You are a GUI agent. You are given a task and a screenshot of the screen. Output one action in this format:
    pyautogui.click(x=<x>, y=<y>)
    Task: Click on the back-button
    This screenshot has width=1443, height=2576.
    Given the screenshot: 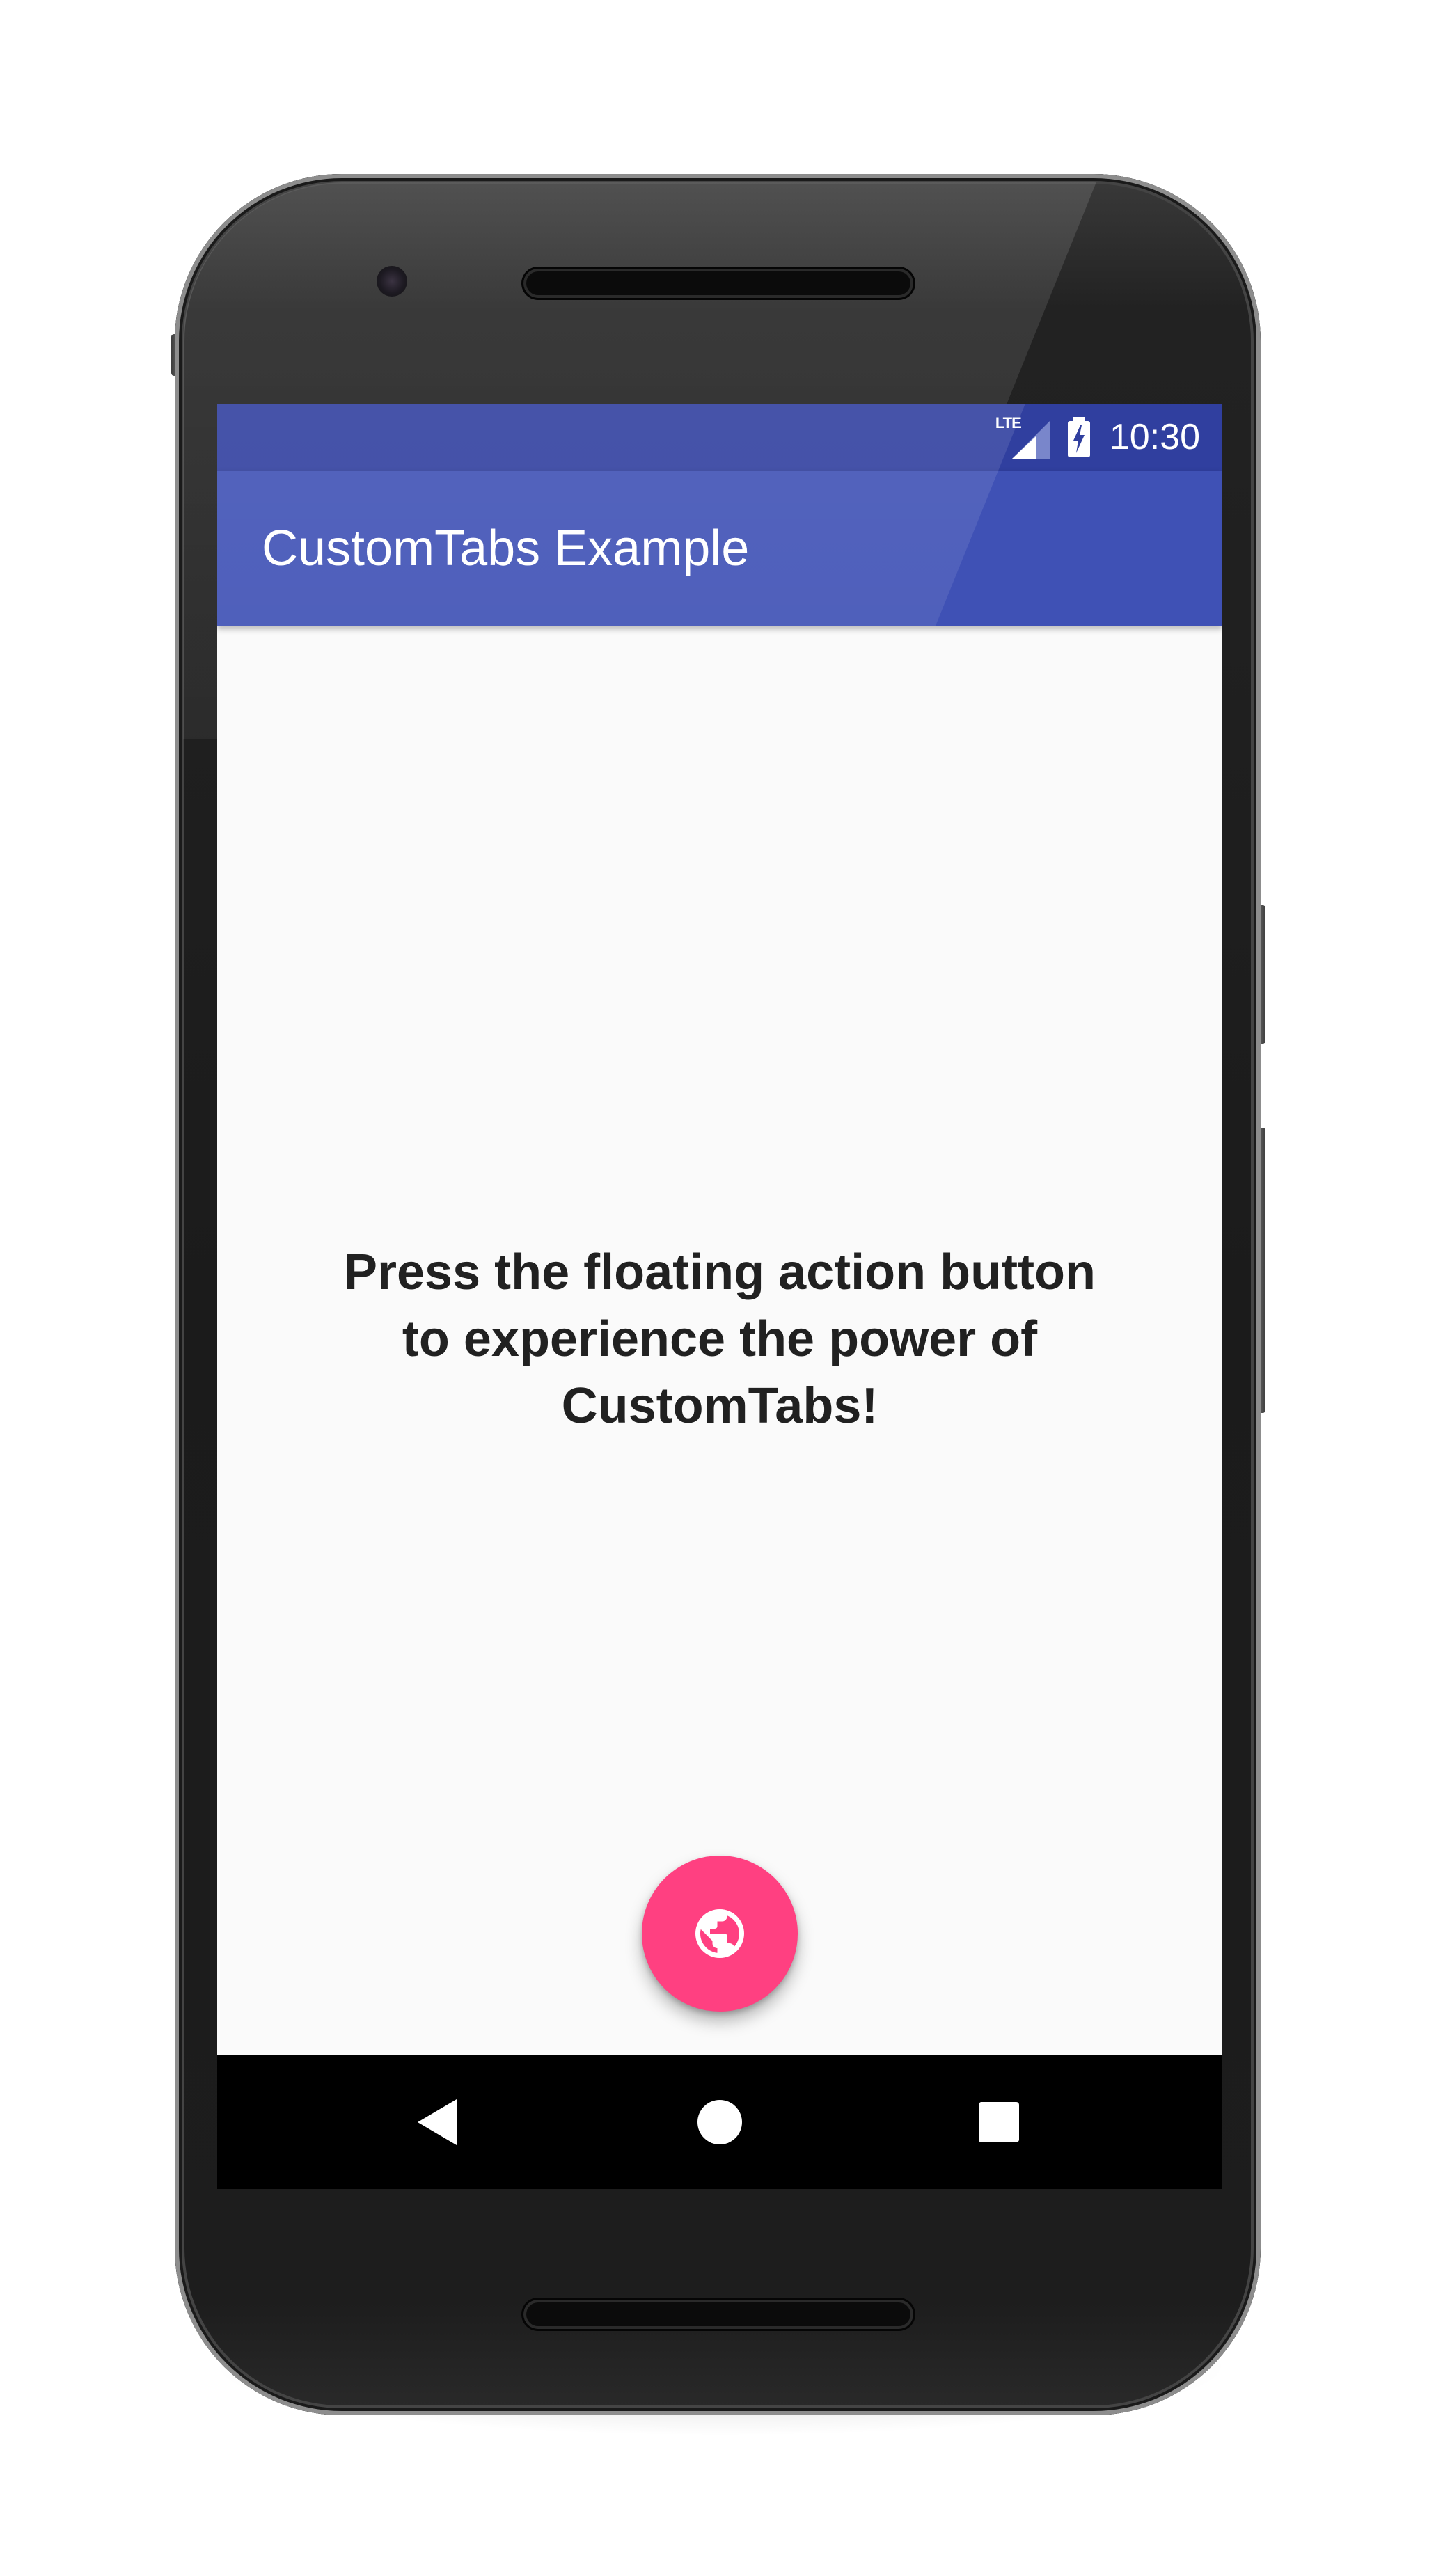 What is the action you would take?
    pyautogui.click(x=437, y=2122)
    